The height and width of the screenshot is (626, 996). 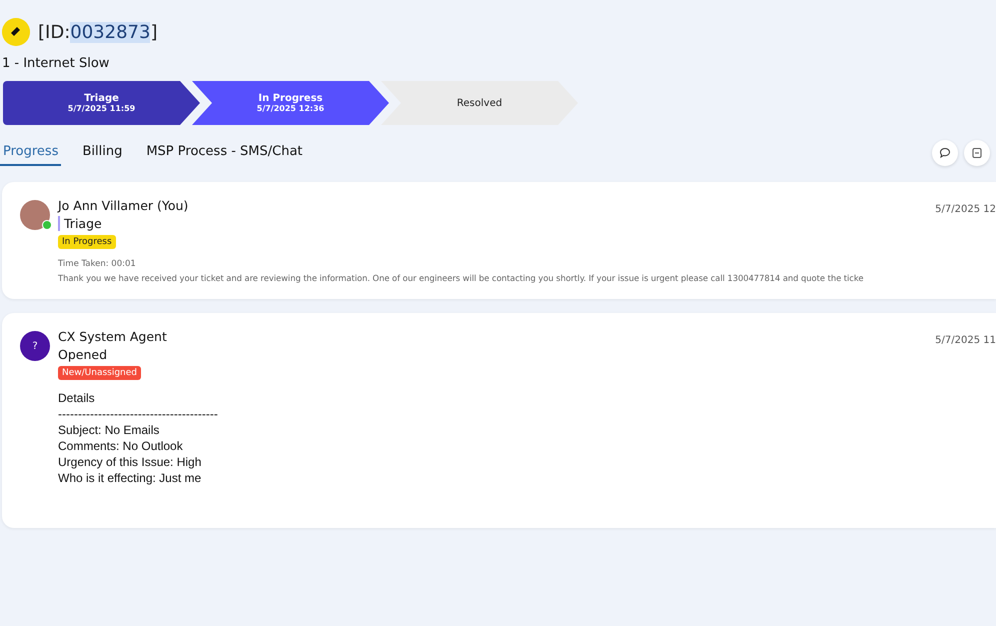 I want to click on tab: Progress, so click(x=31, y=153).